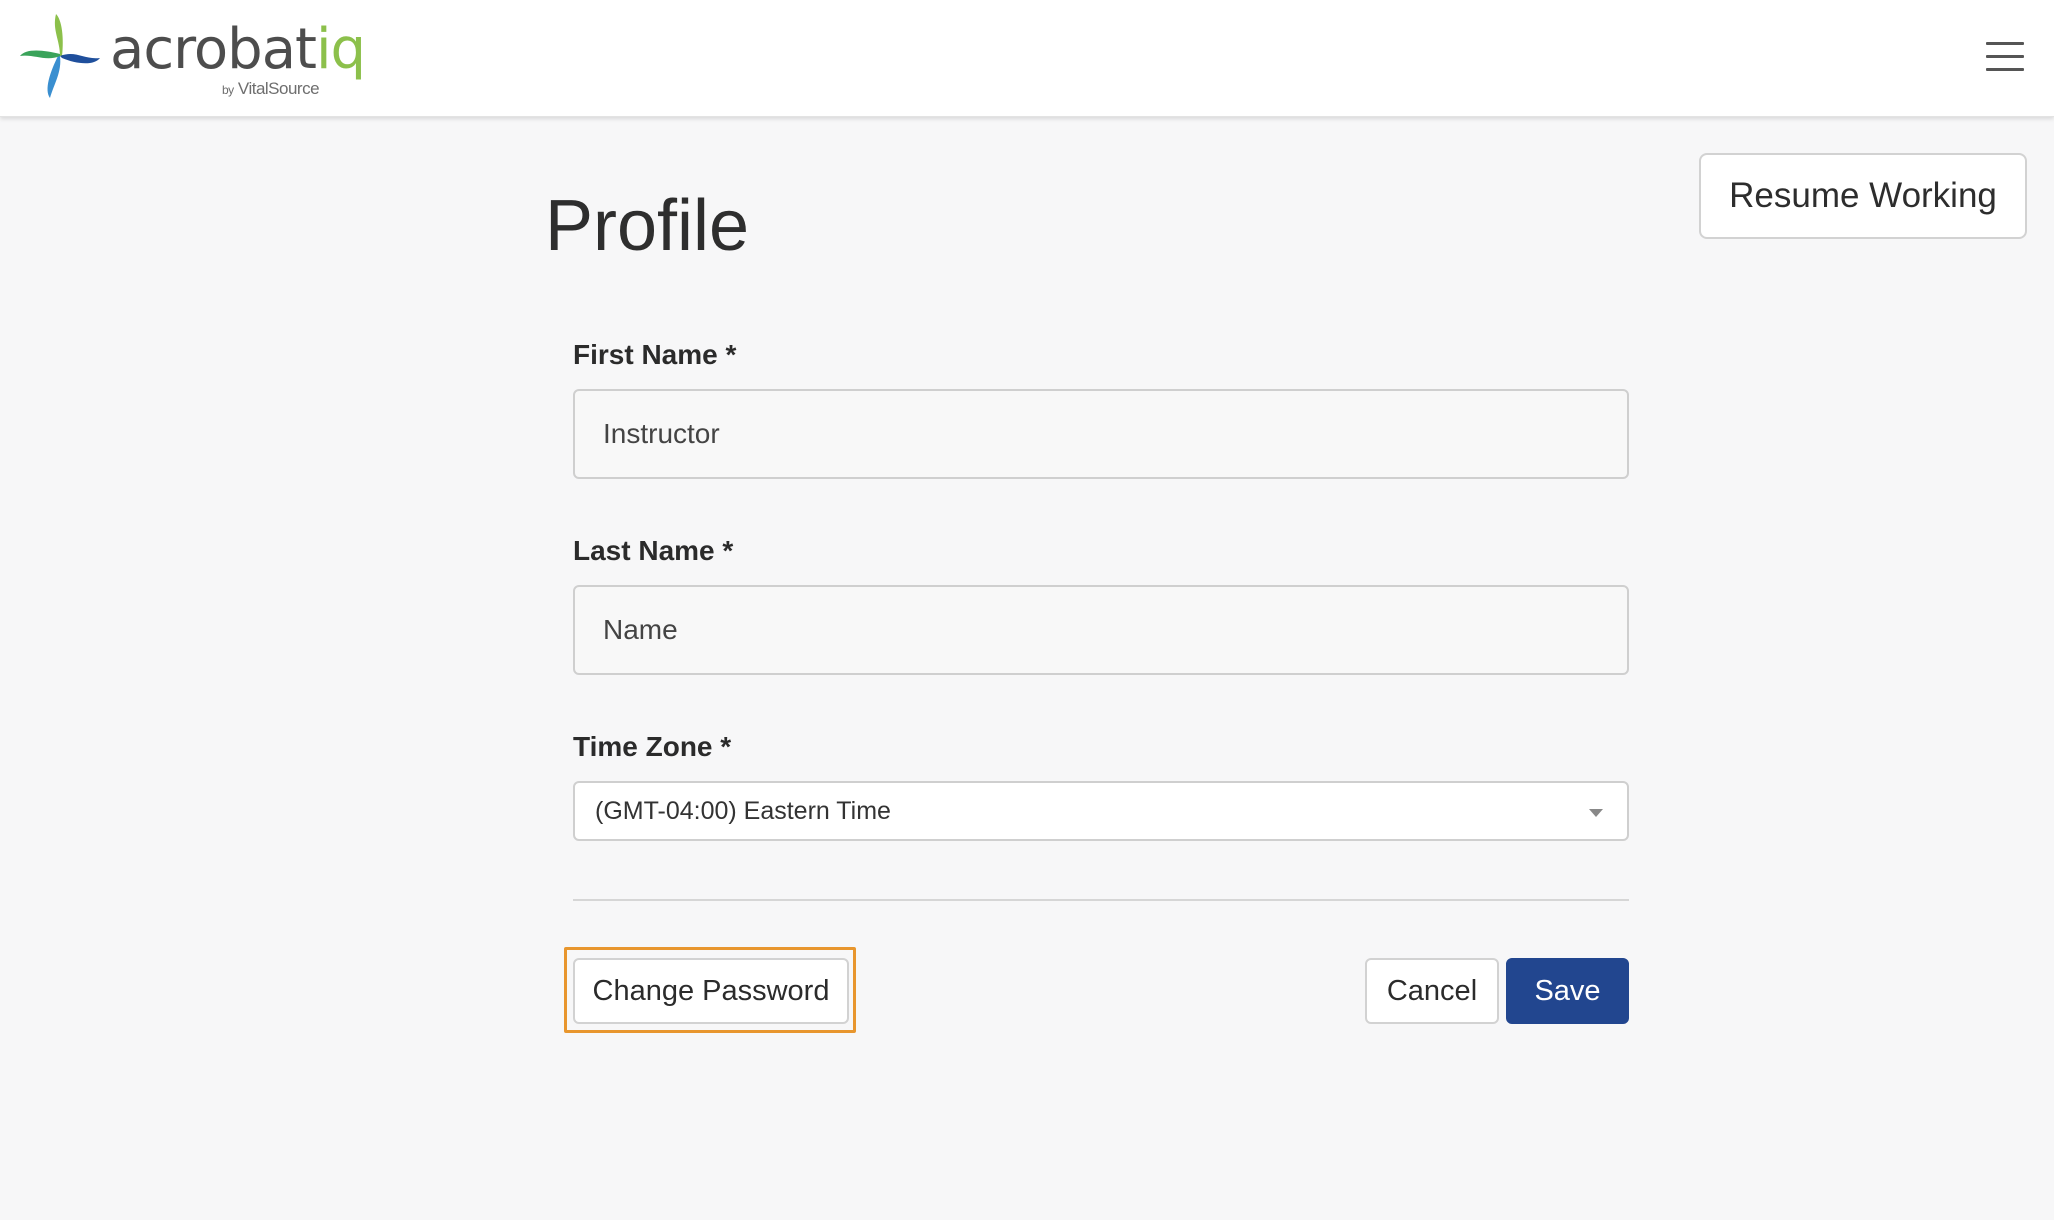 The image size is (2054, 1220). Describe the element at coordinates (1101, 900) in the screenshot. I see `form-divider` at that location.